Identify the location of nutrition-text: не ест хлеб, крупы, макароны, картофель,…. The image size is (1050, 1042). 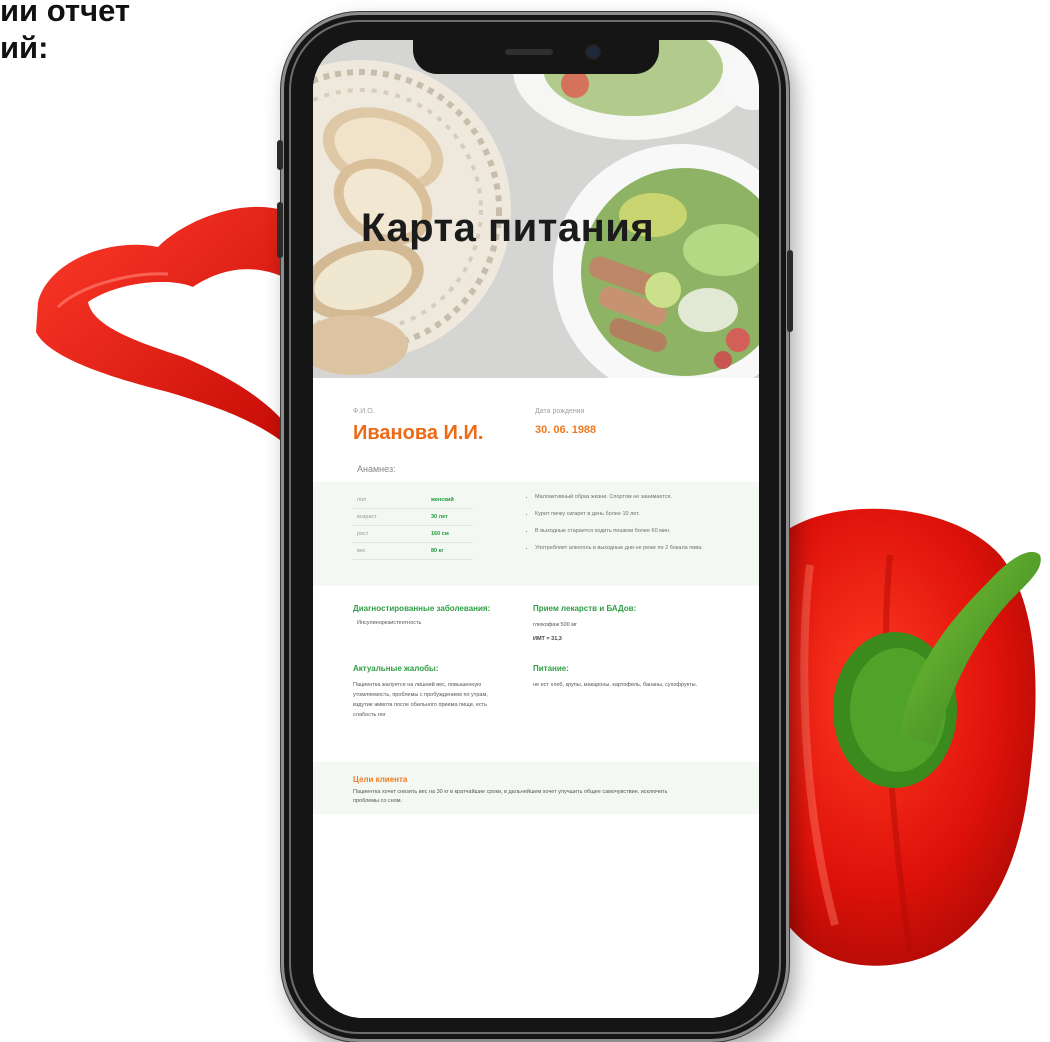
(615, 685).